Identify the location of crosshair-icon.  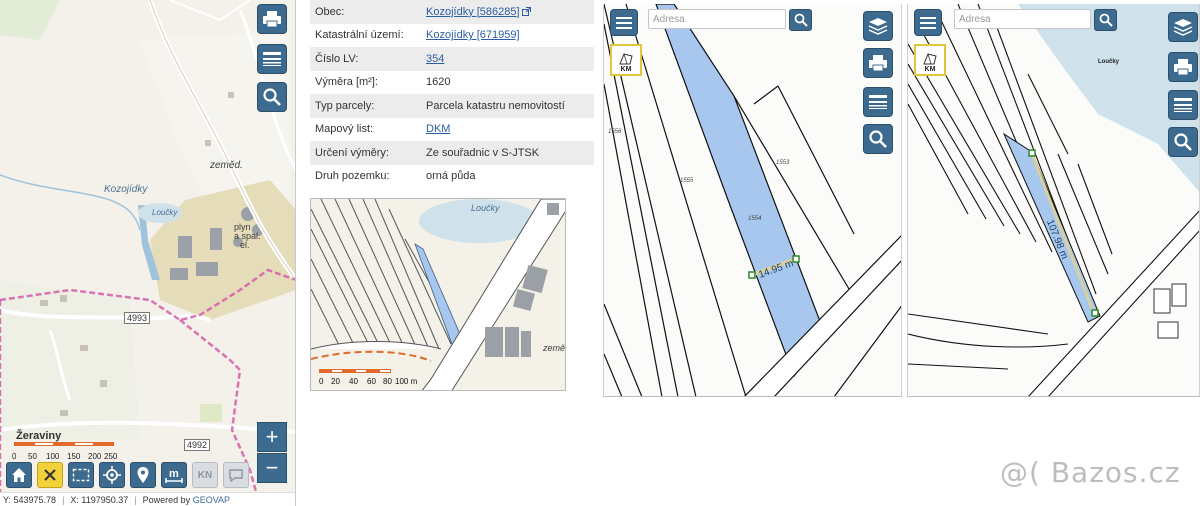
(112, 475).